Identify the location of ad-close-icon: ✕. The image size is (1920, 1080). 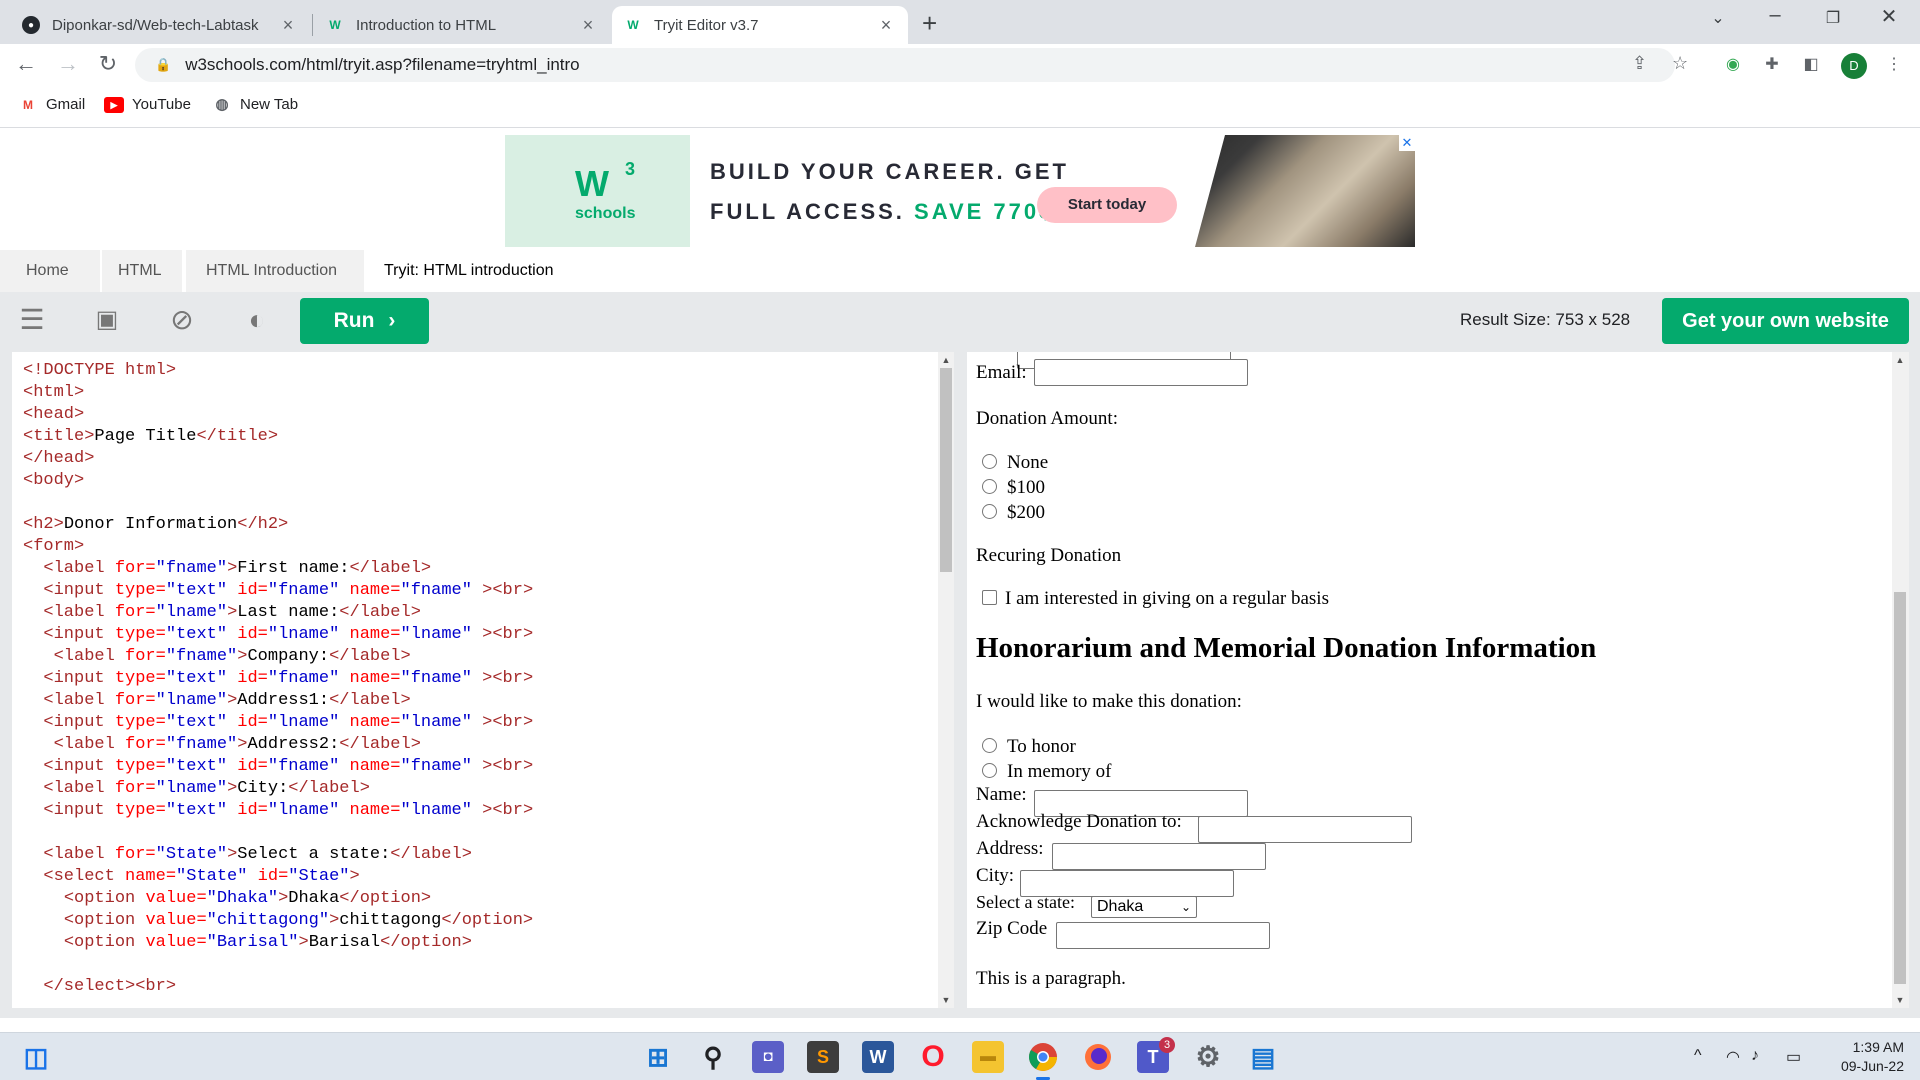
(1407, 143).